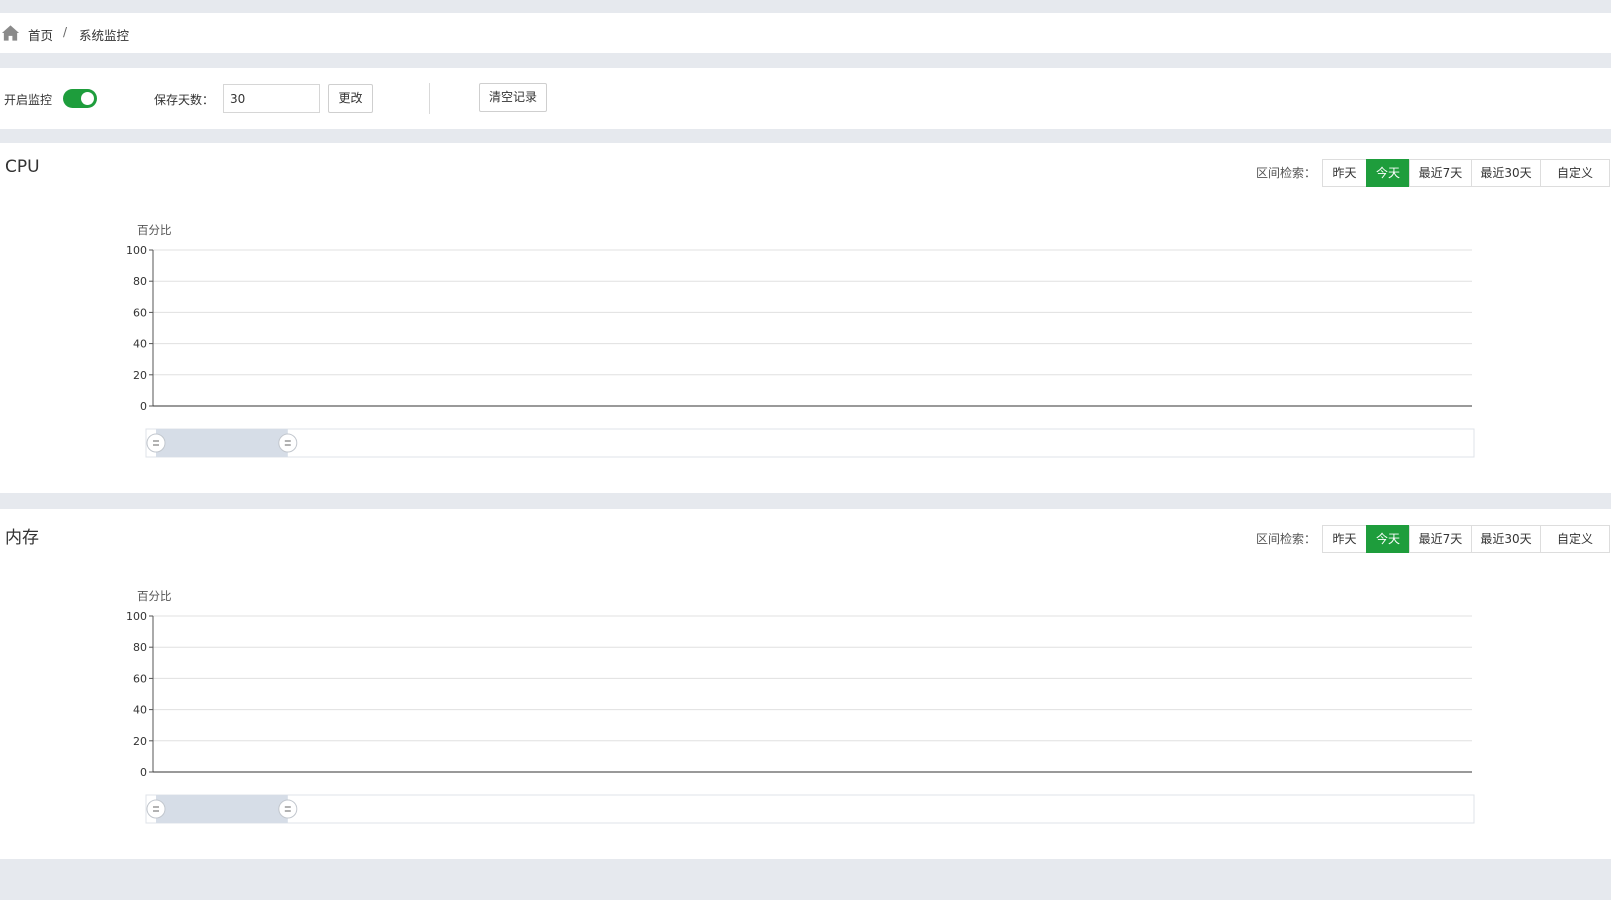  What do you see at coordinates (10, 33) in the screenshot?
I see `home-icon` at bounding box center [10, 33].